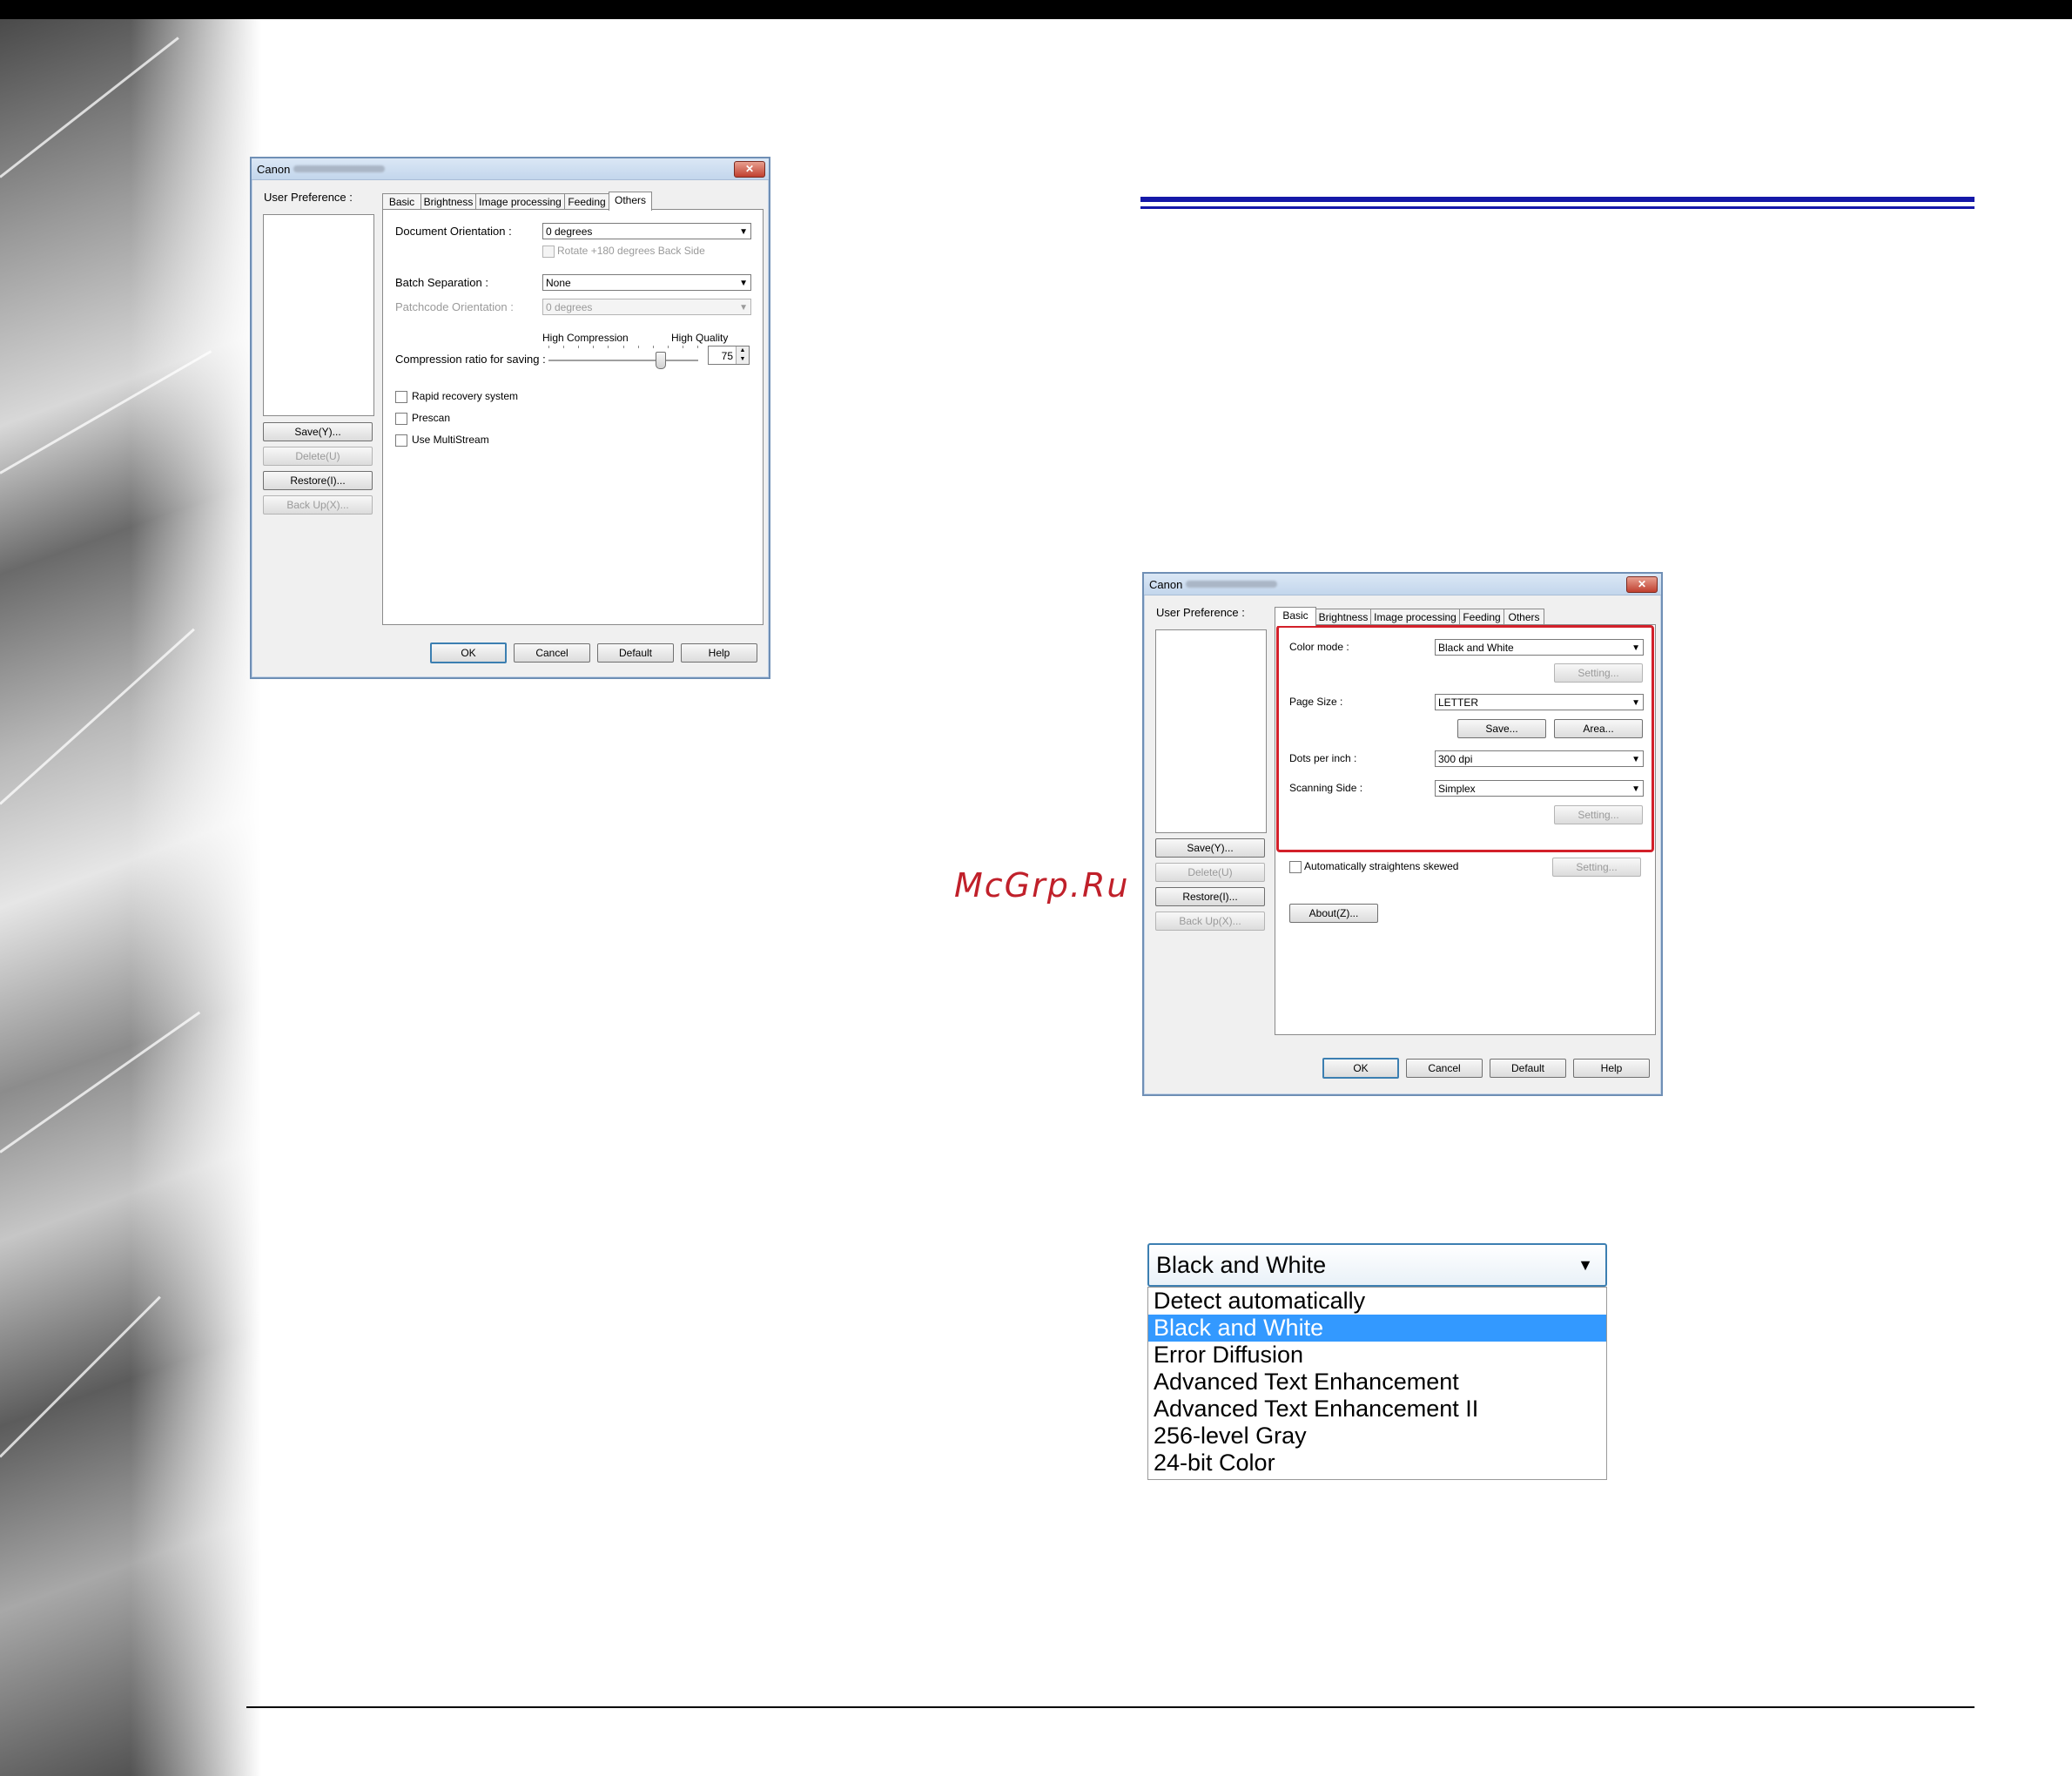  I want to click on batch-separation-label: Batch Separation :, so click(441, 282).